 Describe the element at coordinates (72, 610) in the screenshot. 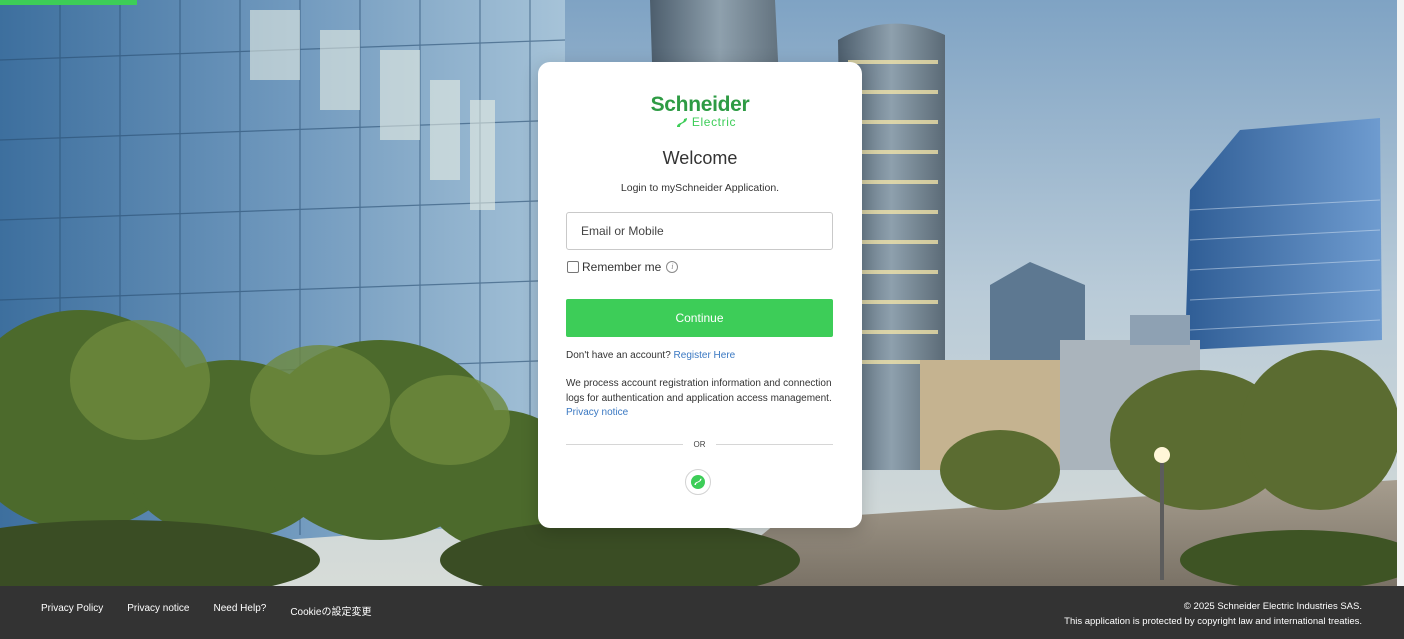

I see `footer-link-privacy-policy: Privacy Policy` at that location.